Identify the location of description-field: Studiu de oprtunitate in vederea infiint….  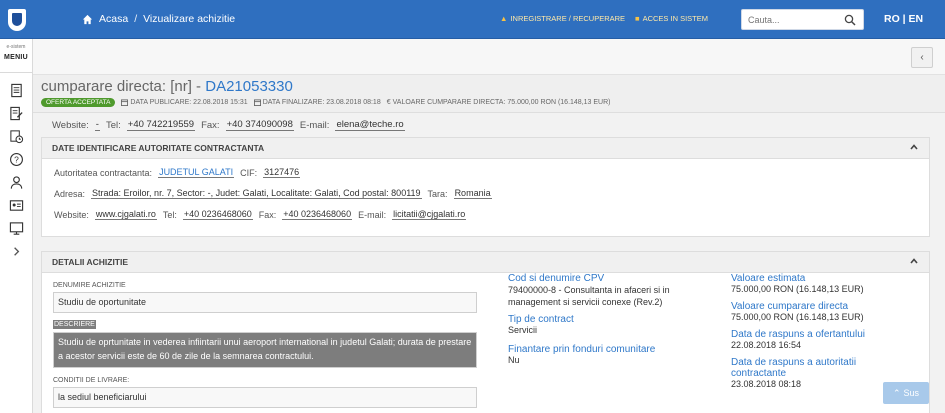
(265, 350).